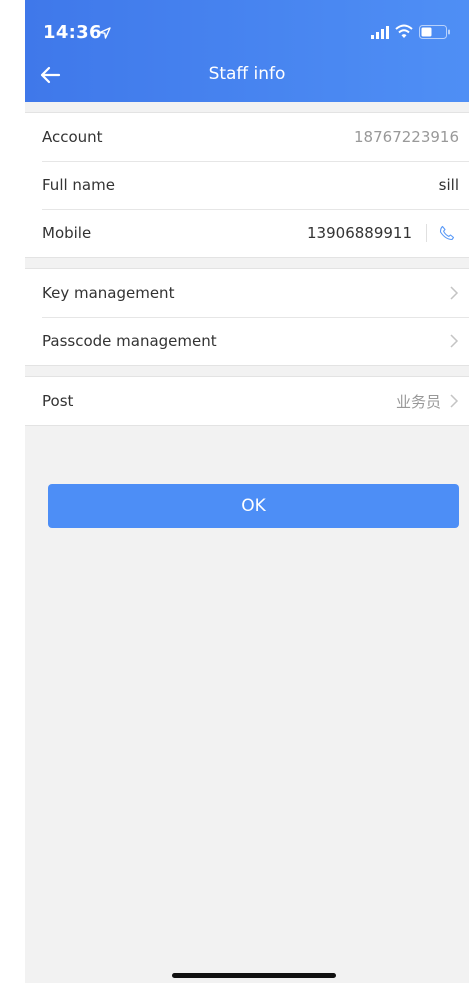 This screenshot has width=469, height=983. I want to click on ok-button: OK, so click(253, 506).